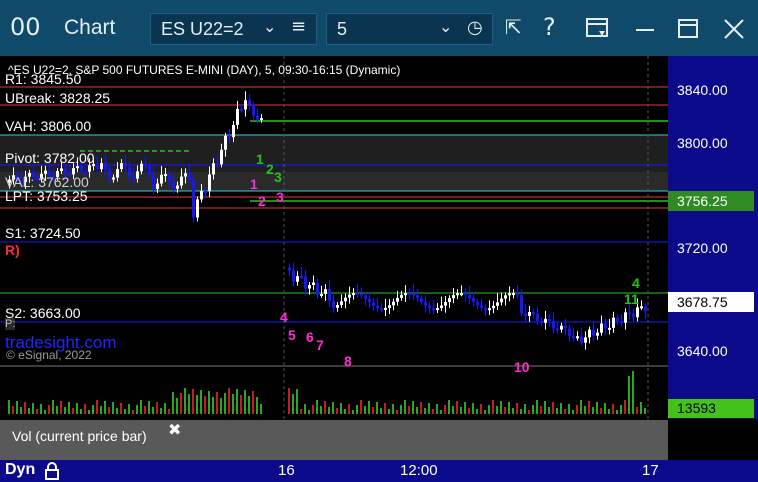  I want to click on minimize-icon, so click(645, 30).